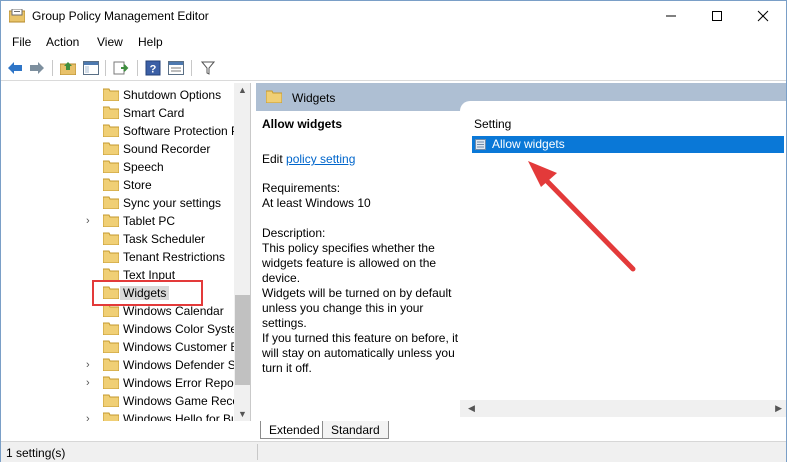  I want to click on scroll-up-icon: ▲, so click(242, 90).